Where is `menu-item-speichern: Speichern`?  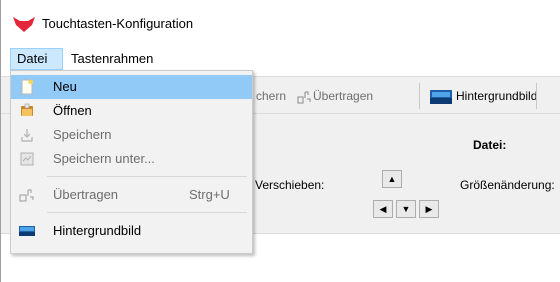 menu-item-speichern: Speichern is located at coordinates (131, 135).